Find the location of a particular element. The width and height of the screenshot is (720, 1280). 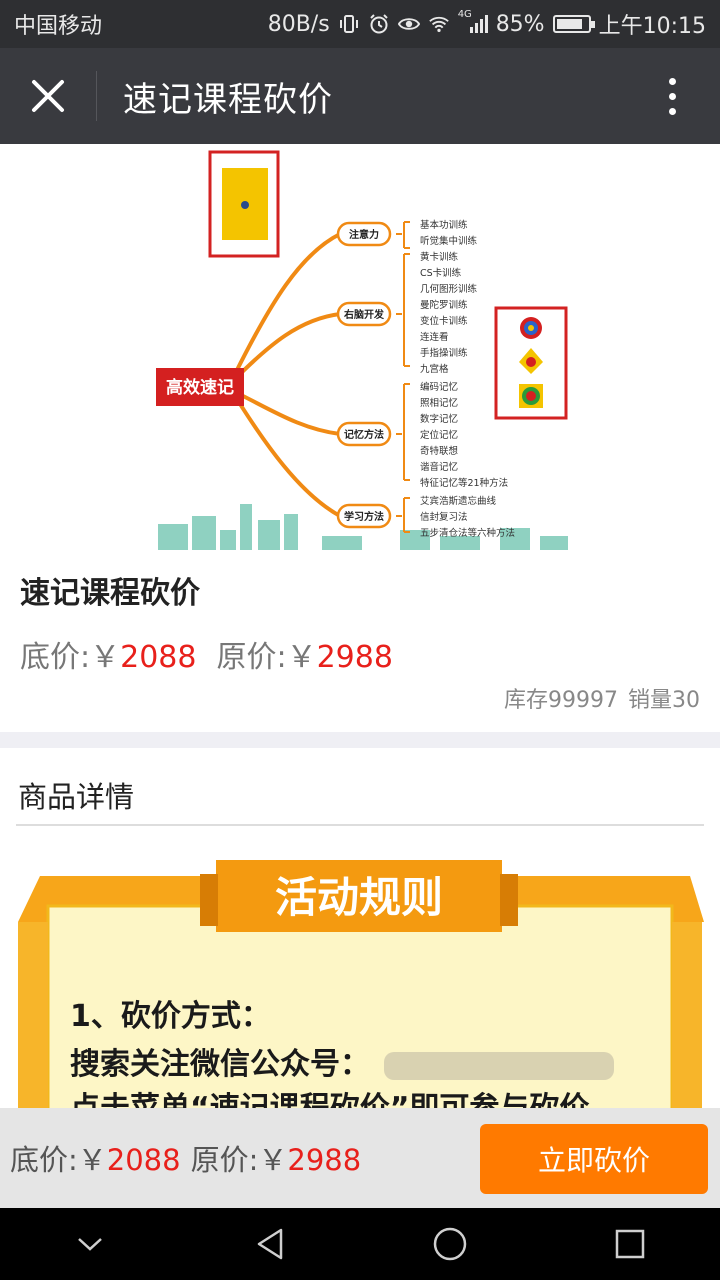

price-row: 底价:￥2088 原价:￥2988 is located at coordinates (360, 654).